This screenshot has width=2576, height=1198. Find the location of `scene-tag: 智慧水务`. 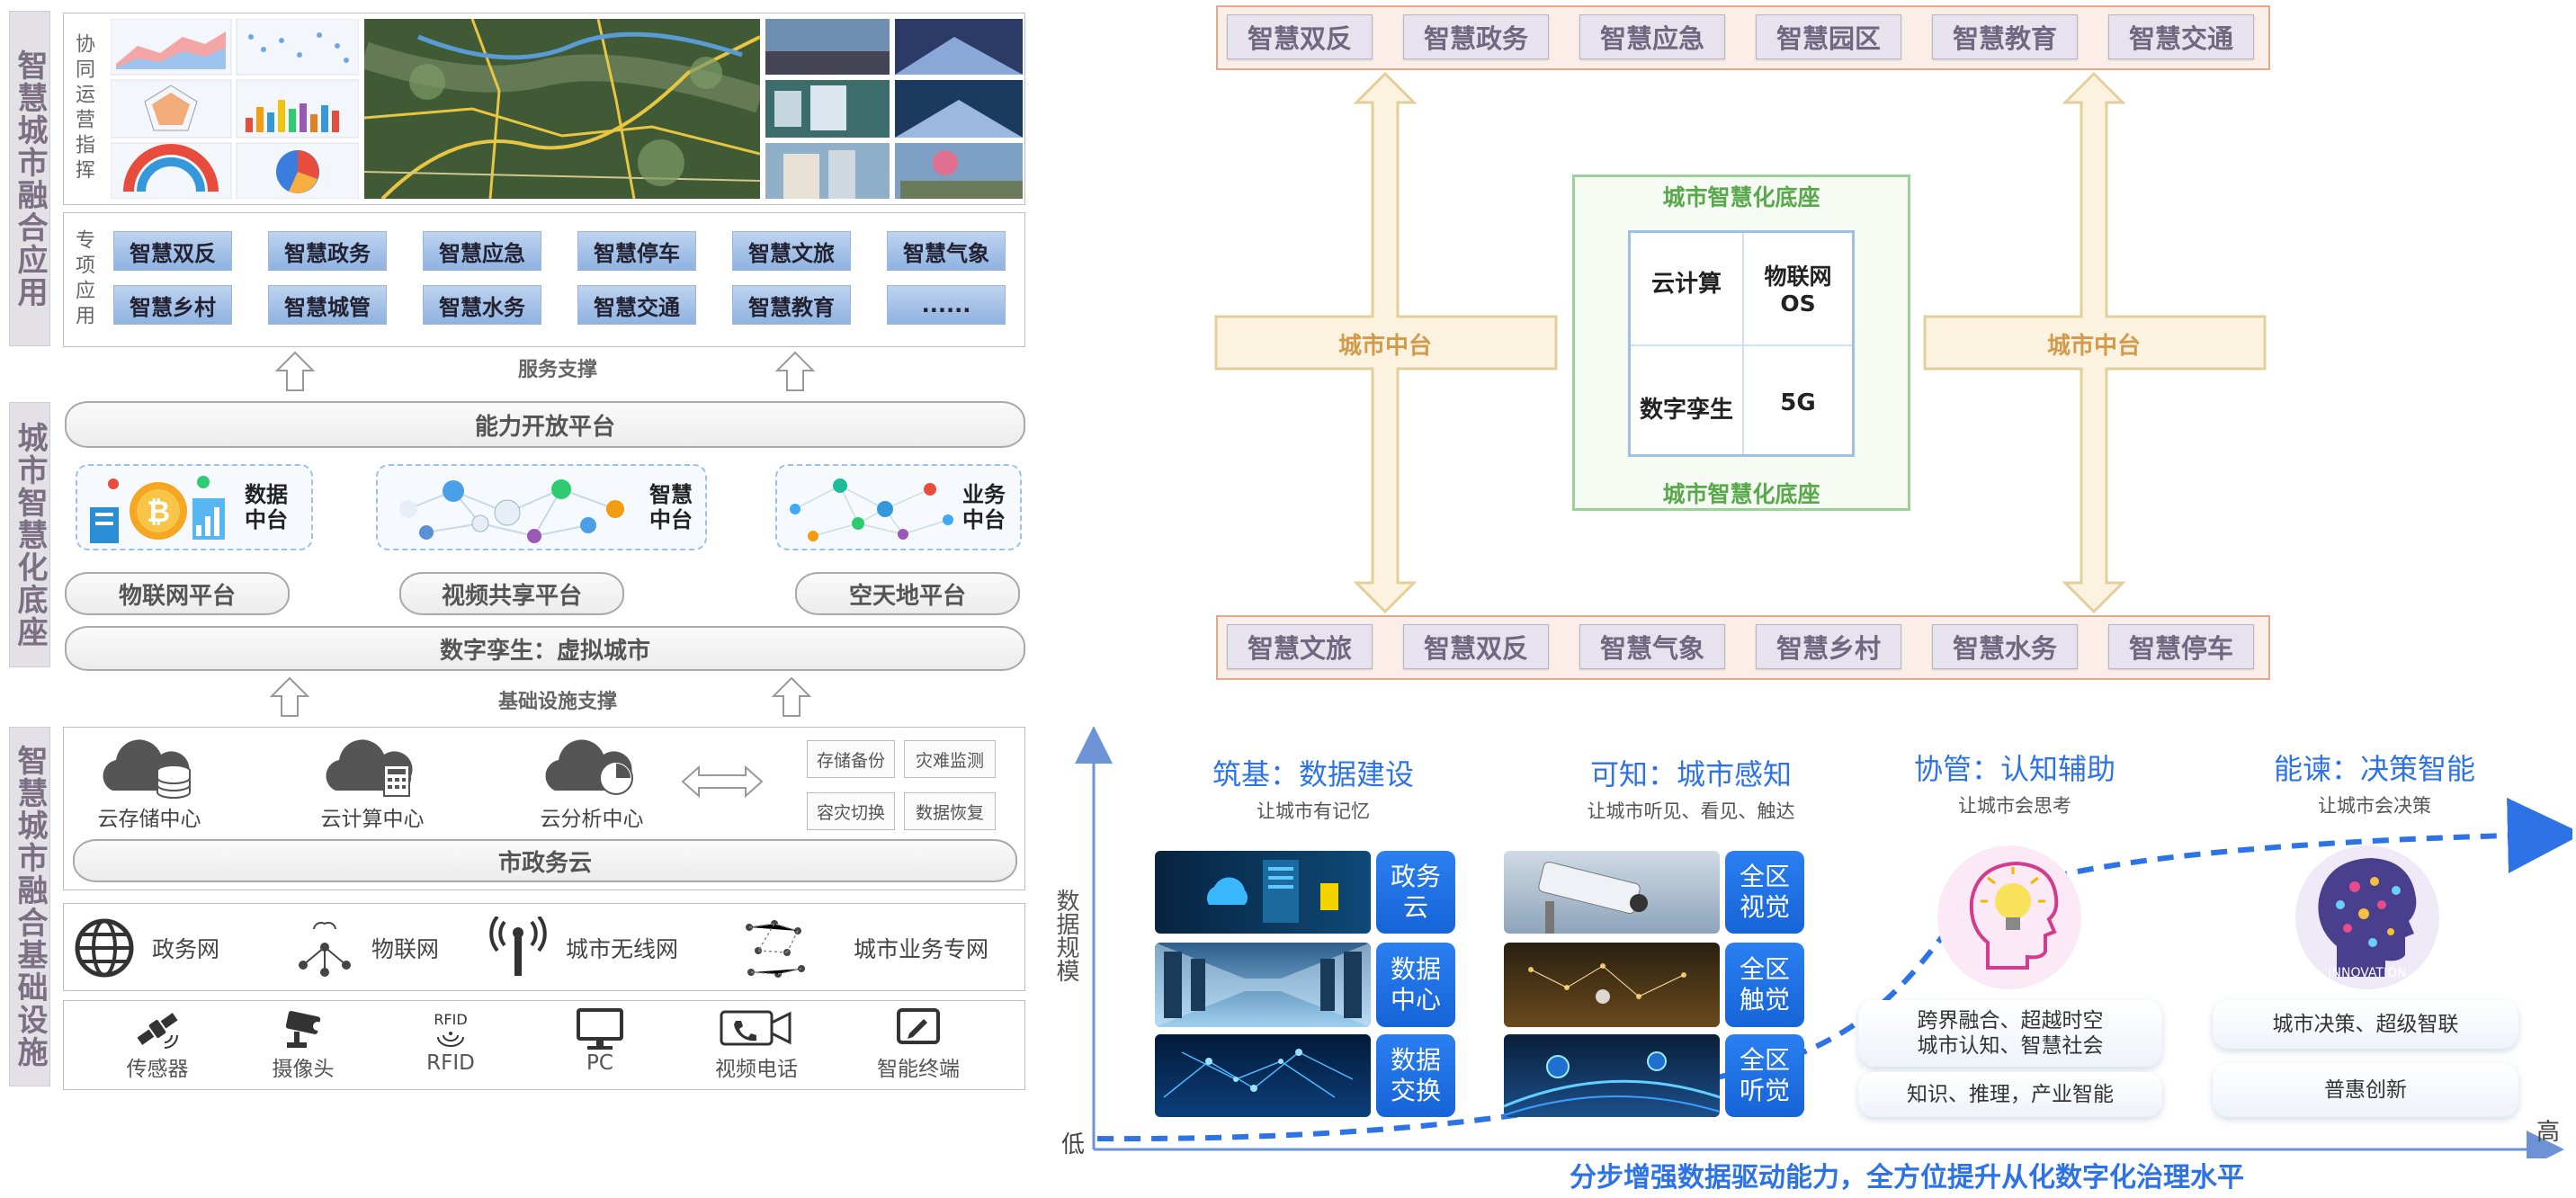

scene-tag: 智慧水务 is located at coordinates (2005, 646).